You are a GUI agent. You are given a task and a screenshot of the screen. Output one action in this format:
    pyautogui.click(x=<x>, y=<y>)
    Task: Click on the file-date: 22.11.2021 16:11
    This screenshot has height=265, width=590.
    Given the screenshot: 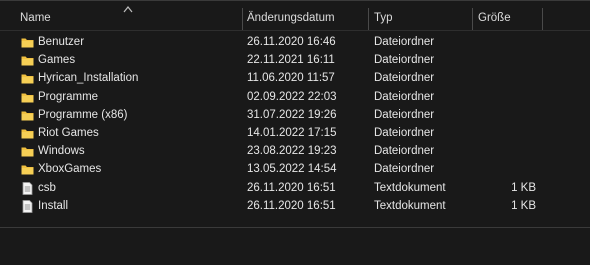 What is the action you would take?
    pyautogui.click(x=291, y=60)
    